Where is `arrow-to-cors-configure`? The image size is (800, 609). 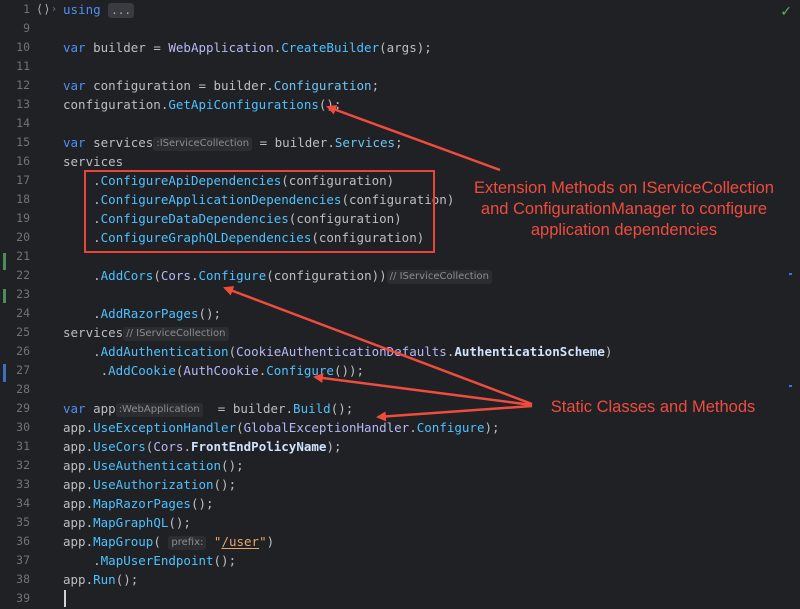 arrow-to-cors-configure is located at coordinates (378, 346).